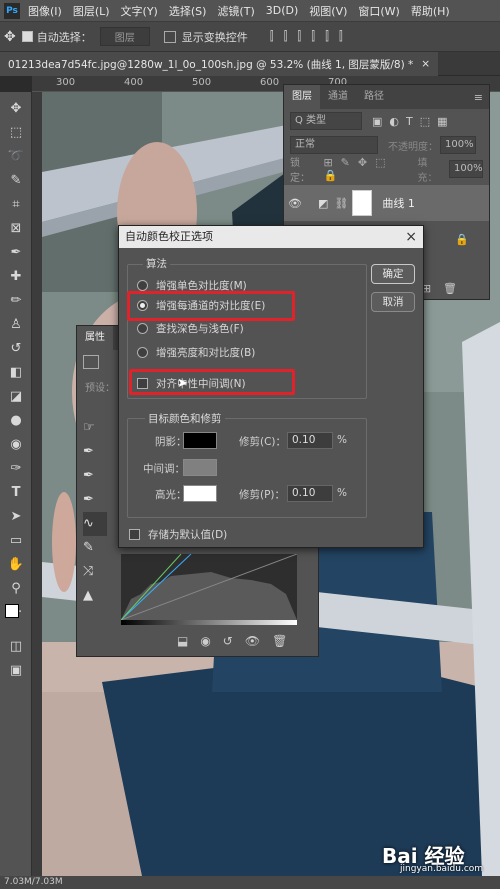  I want to click on lock-row: 锁定： ⊞✎✥⬚🔒 填充： 100%, so click(386, 170).